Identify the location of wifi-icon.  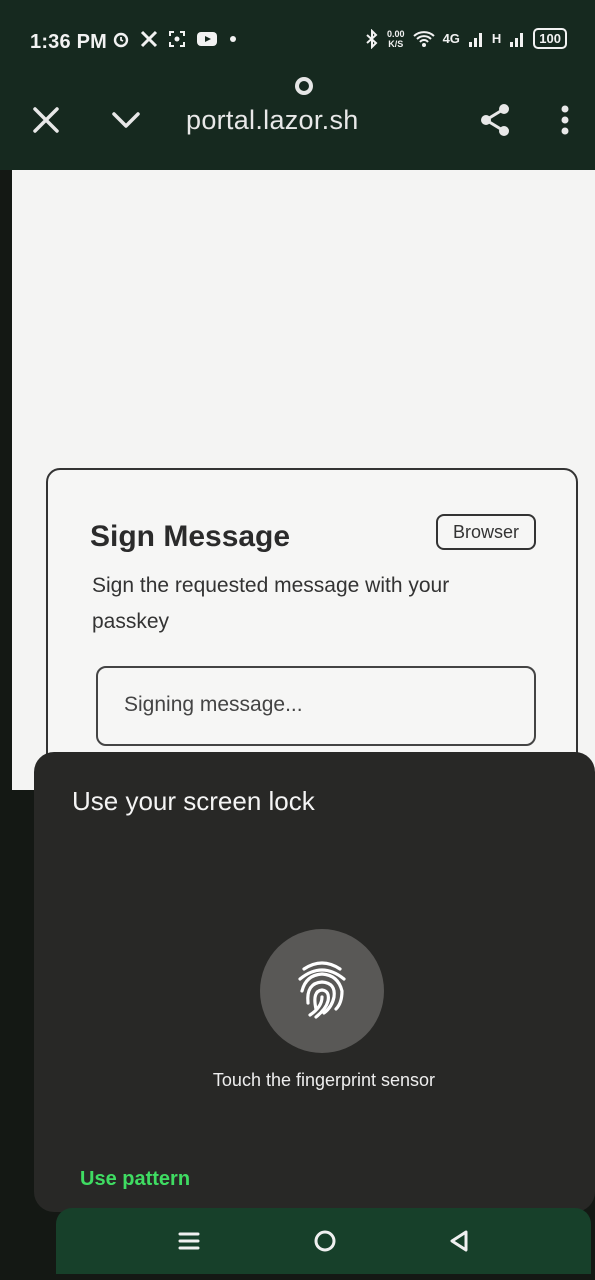
(423, 38).